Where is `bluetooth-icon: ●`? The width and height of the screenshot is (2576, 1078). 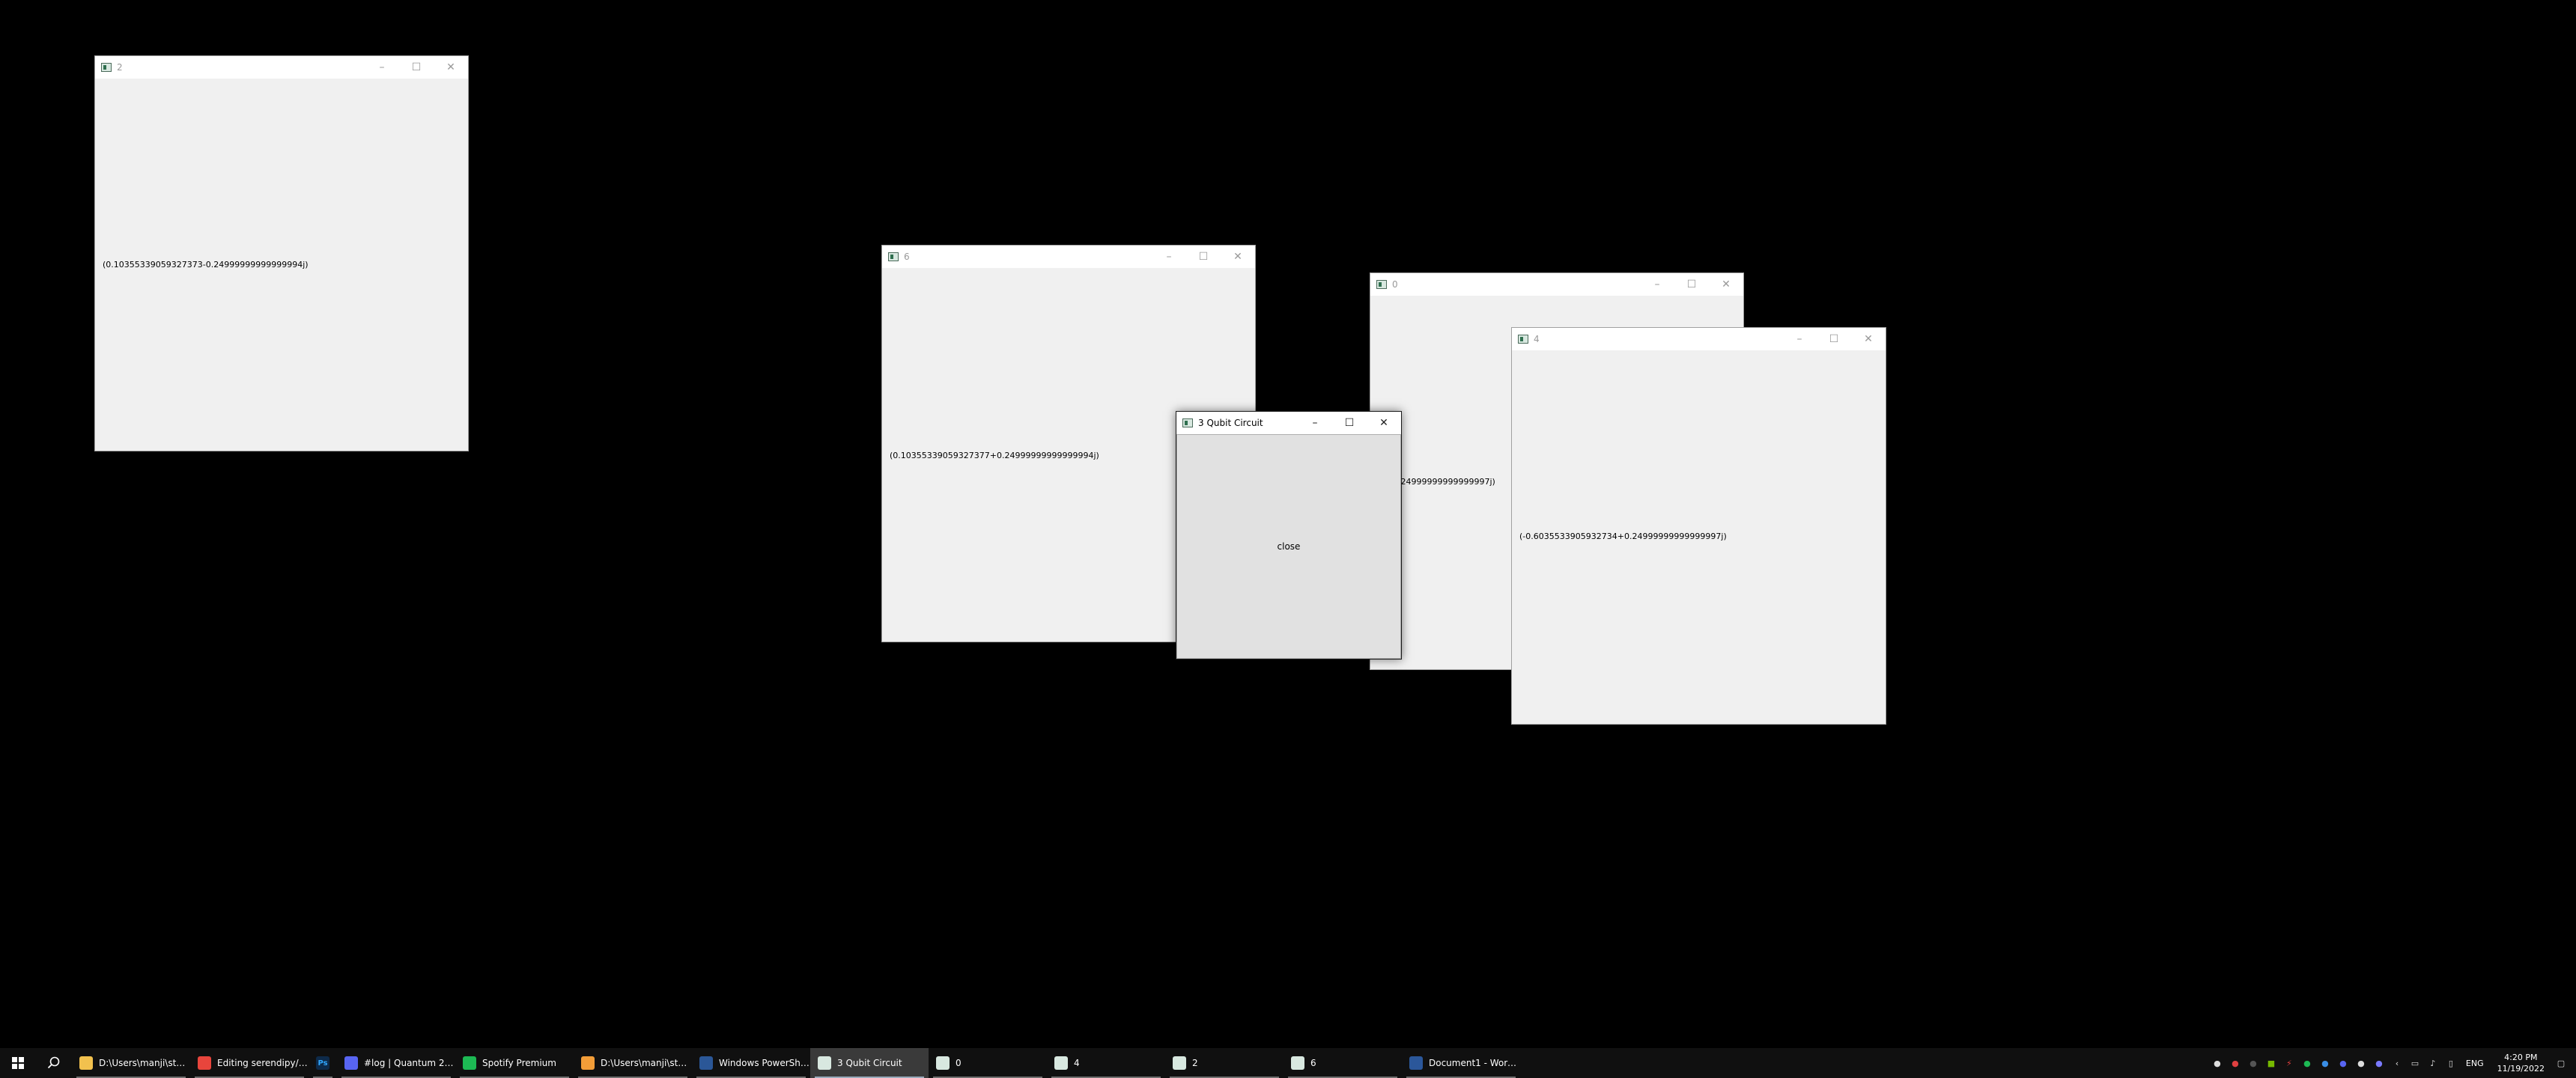 bluetooth-icon: ● is located at coordinates (2325, 1063).